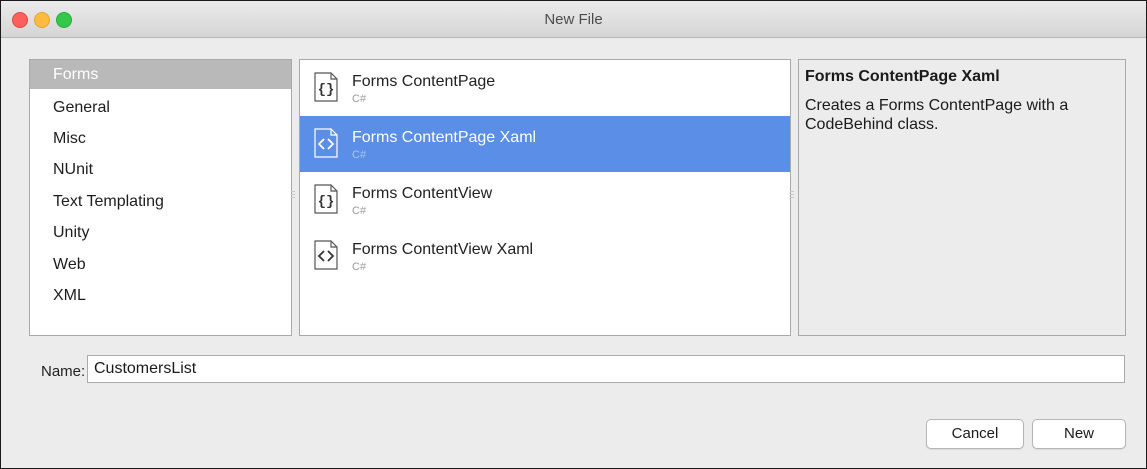 This screenshot has width=1147, height=469. What do you see at coordinates (443, 249) in the screenshot?
I see `template-name: Forms ContentView Xaml` at bounding box center [443, 249].